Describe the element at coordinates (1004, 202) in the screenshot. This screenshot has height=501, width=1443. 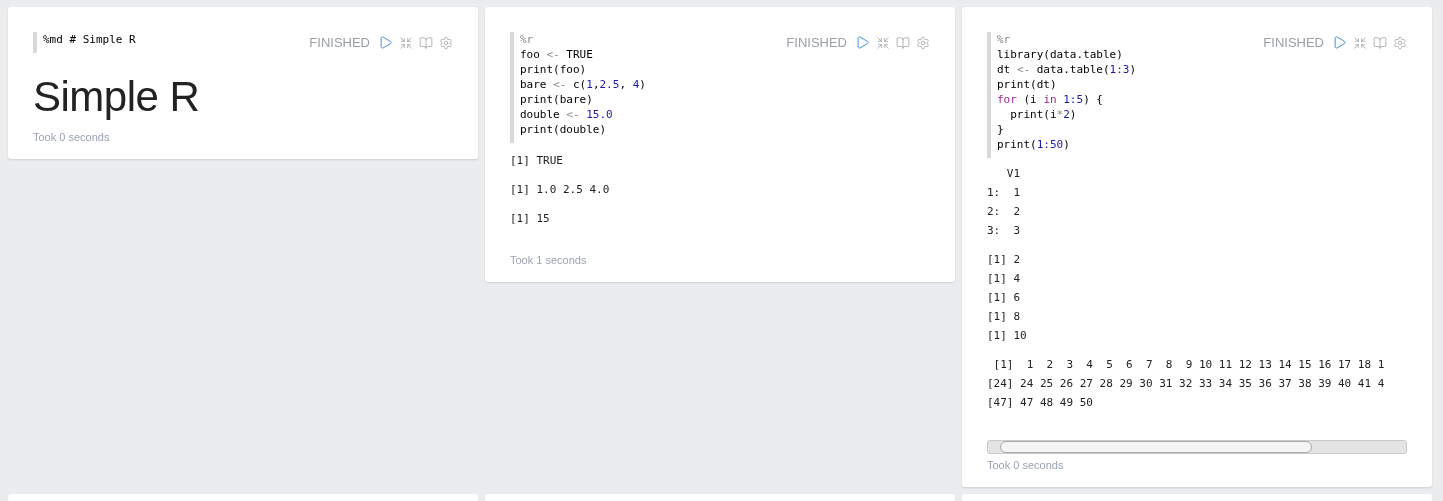
I see `output-text: V1 1: 1 2: 2 3: 3` at that location.